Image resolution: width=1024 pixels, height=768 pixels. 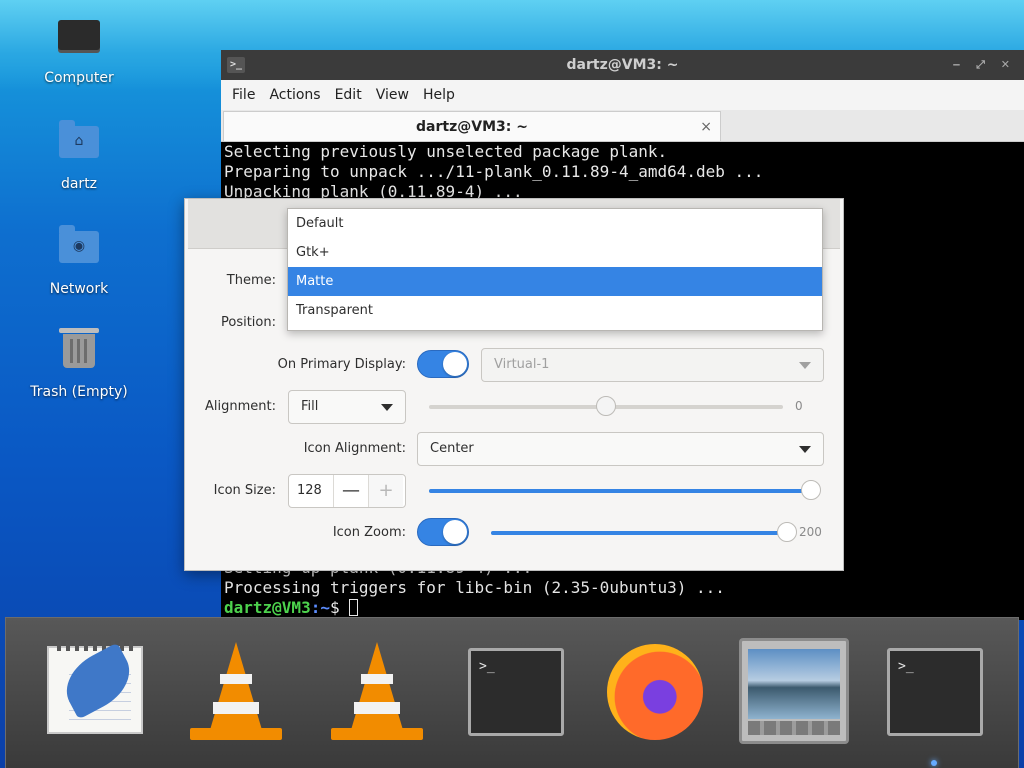 I want to click on theme-option-gtk: Gtk+, so click(x=555, y=252).